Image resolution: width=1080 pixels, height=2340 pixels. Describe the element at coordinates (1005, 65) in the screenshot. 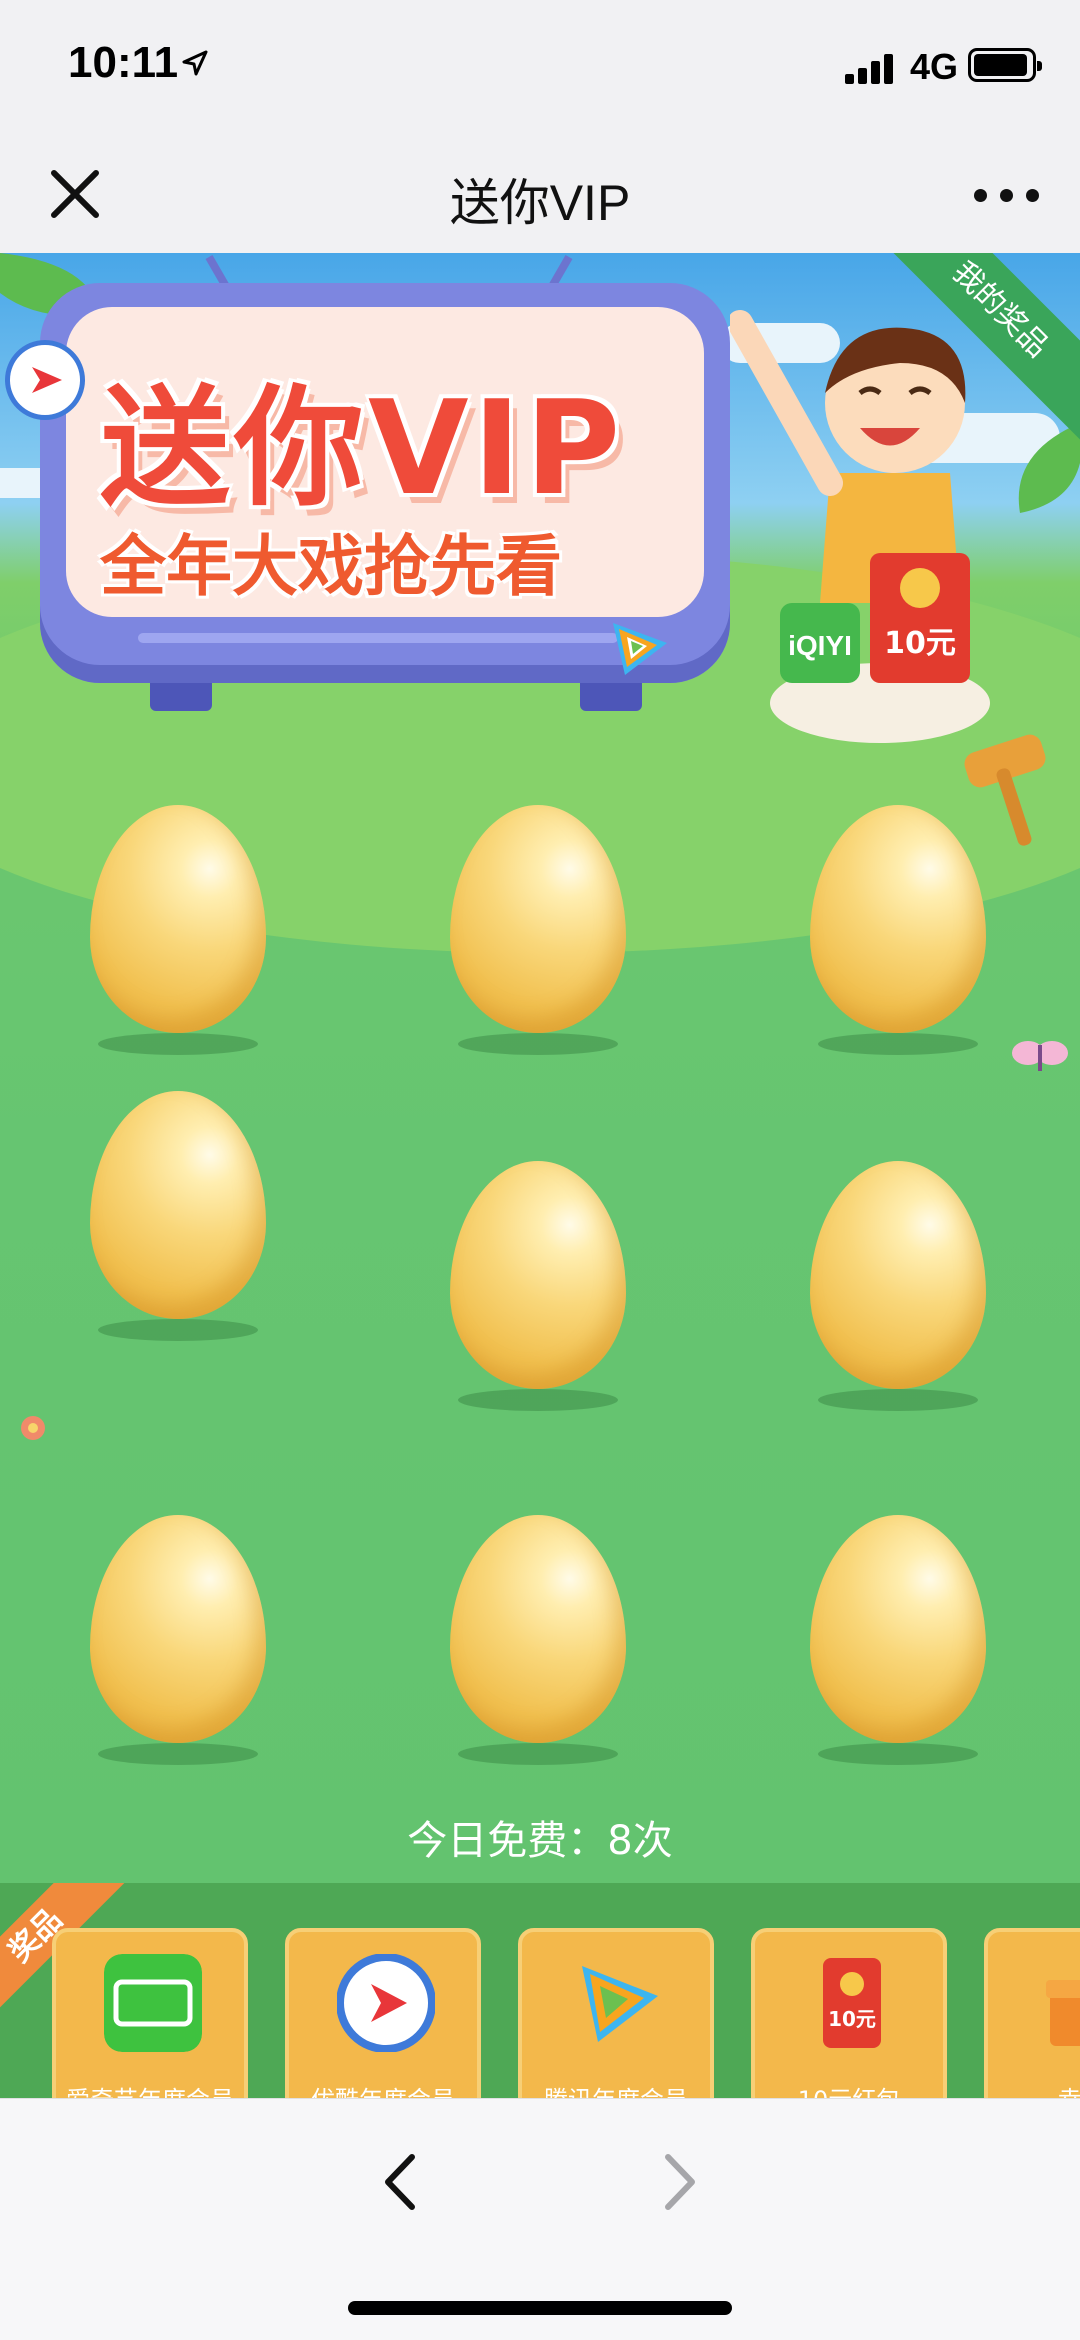

I see `battery-icon` at that location.